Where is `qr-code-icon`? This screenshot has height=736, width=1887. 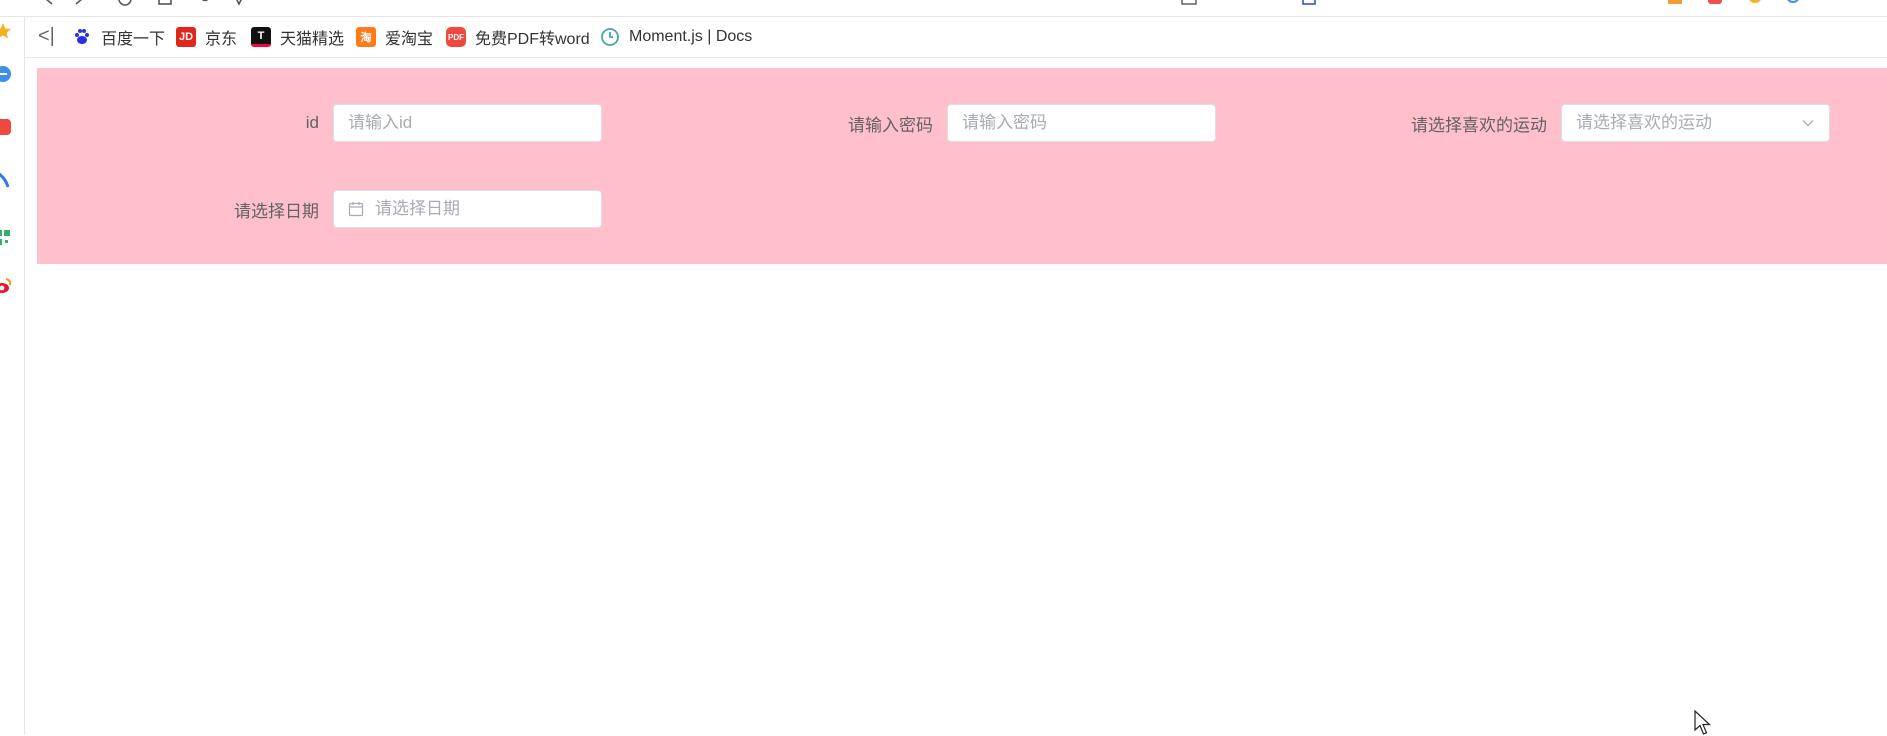
qr-code-icon is located at coordinates (6, 238).